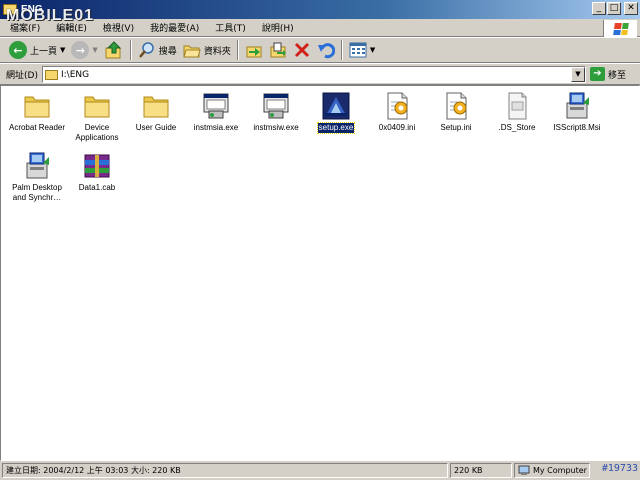 The height and width of the screenshot is (480, 640). I want to click on file-name: Data1.cab, so click(97, 187).